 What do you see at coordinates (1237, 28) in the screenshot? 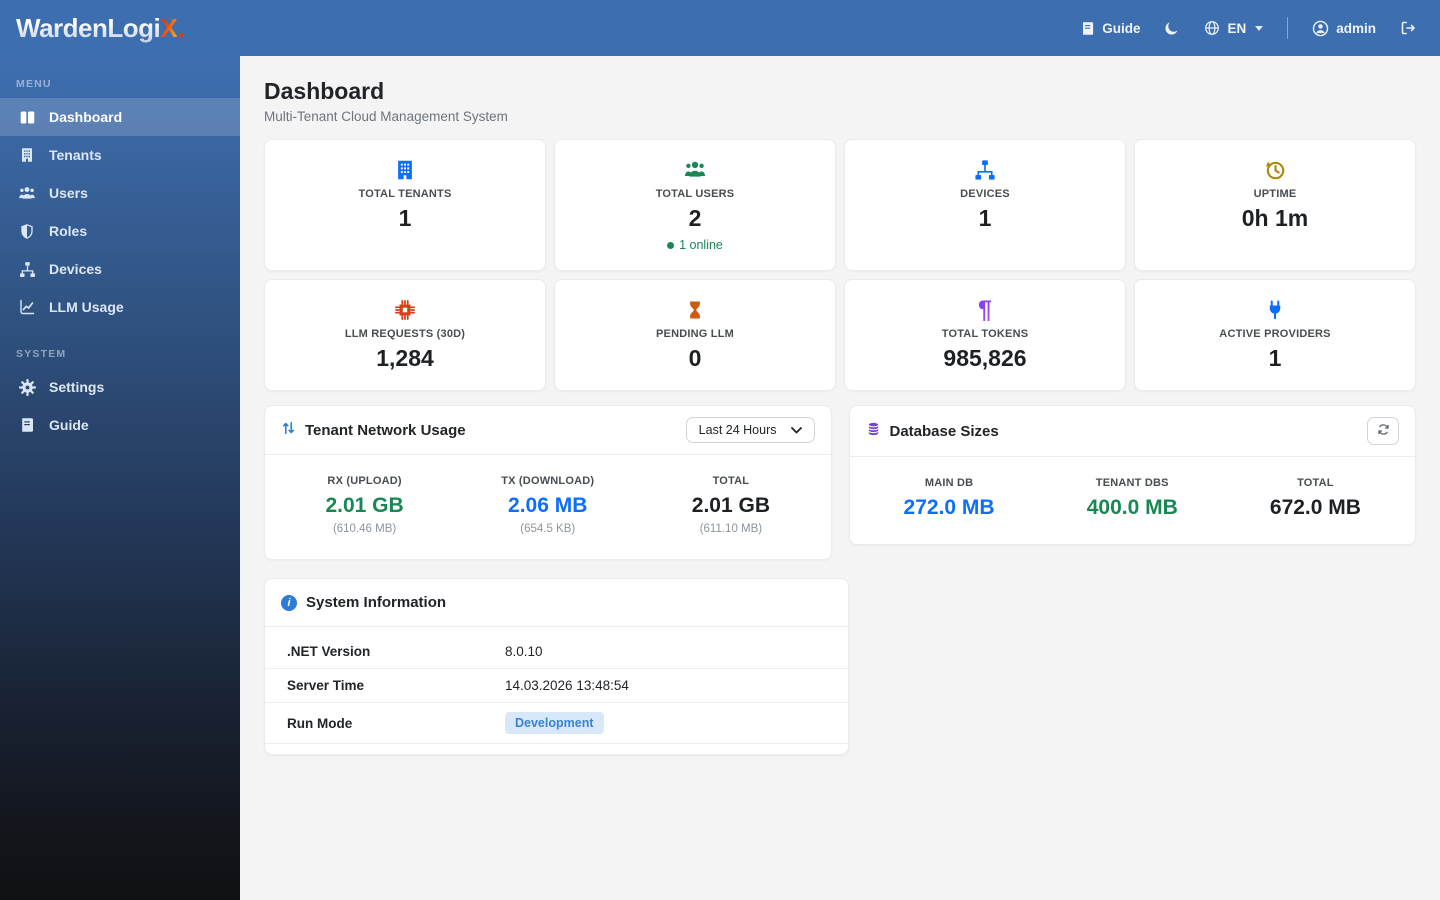
I see `language-label: EN` at bounding box center [1237, 28].